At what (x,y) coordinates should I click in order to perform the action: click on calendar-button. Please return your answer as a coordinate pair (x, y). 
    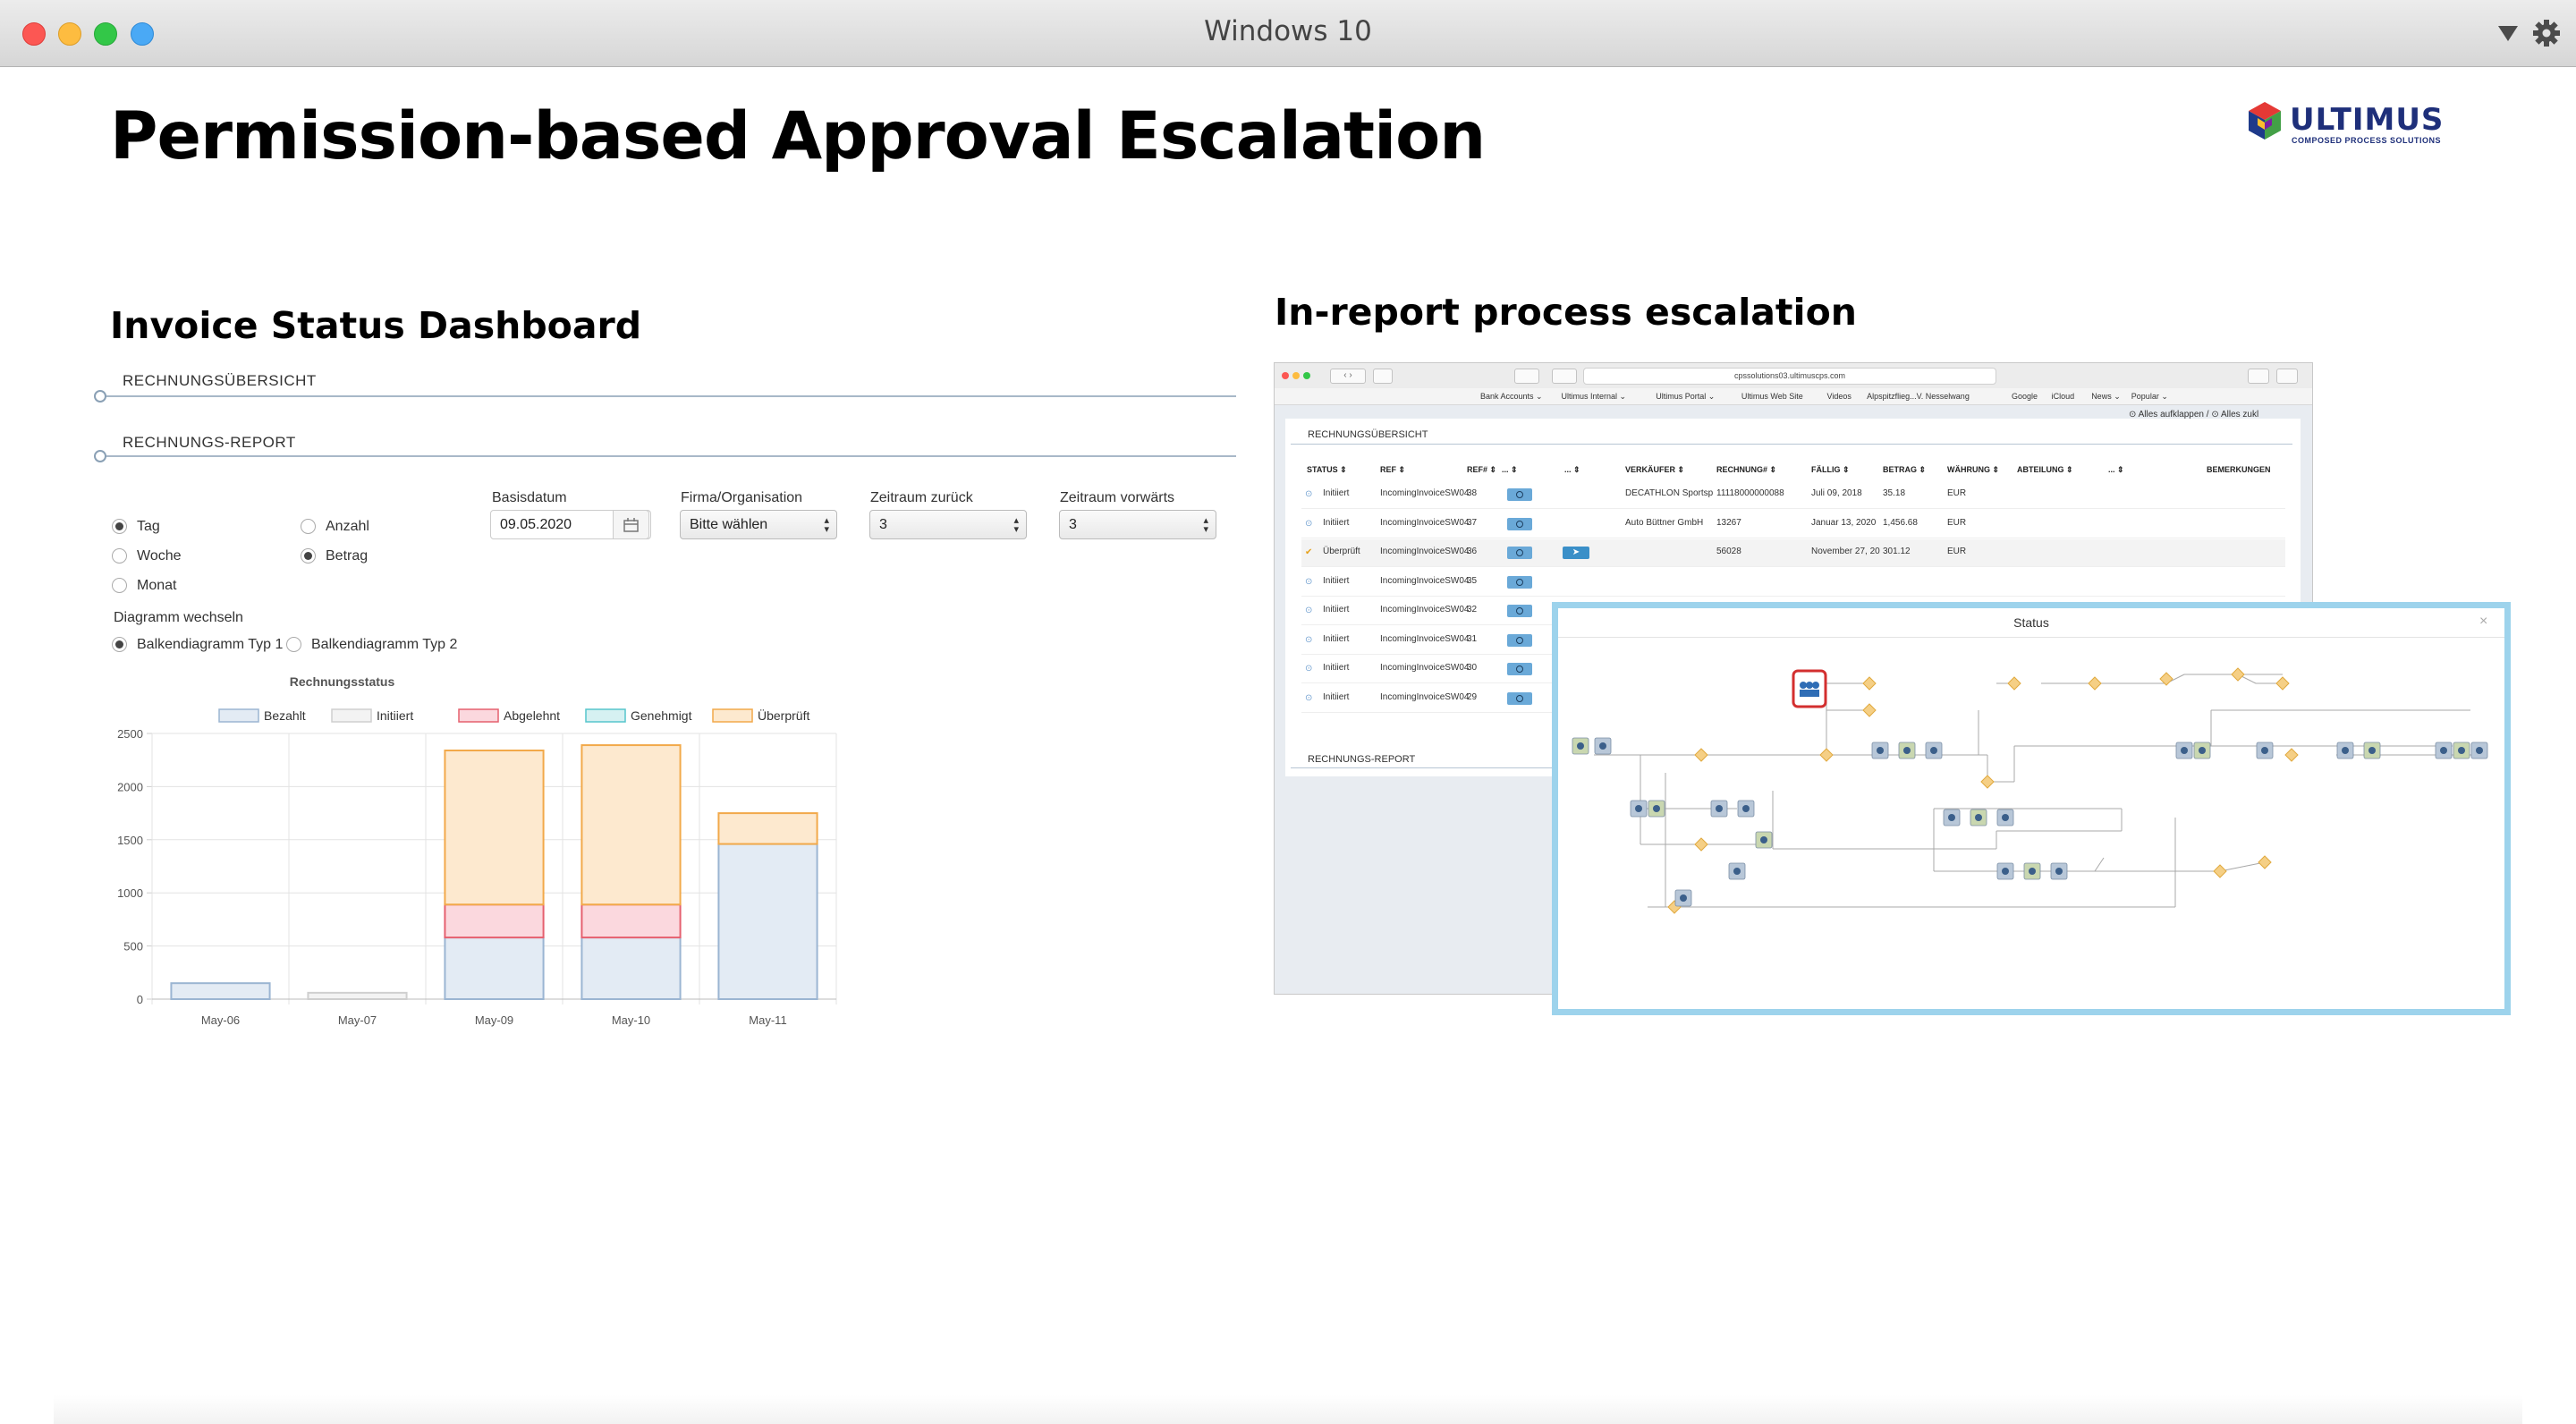
    Looking at the image, I should click on (631, 524).